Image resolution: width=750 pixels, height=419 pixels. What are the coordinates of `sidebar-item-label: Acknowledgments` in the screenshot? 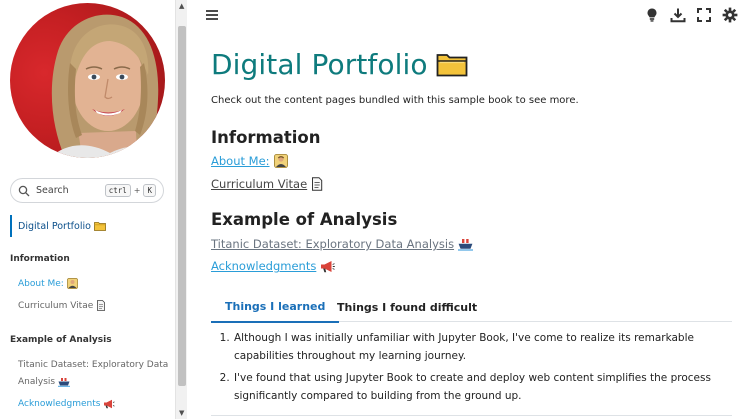 It's located at (59, 404).